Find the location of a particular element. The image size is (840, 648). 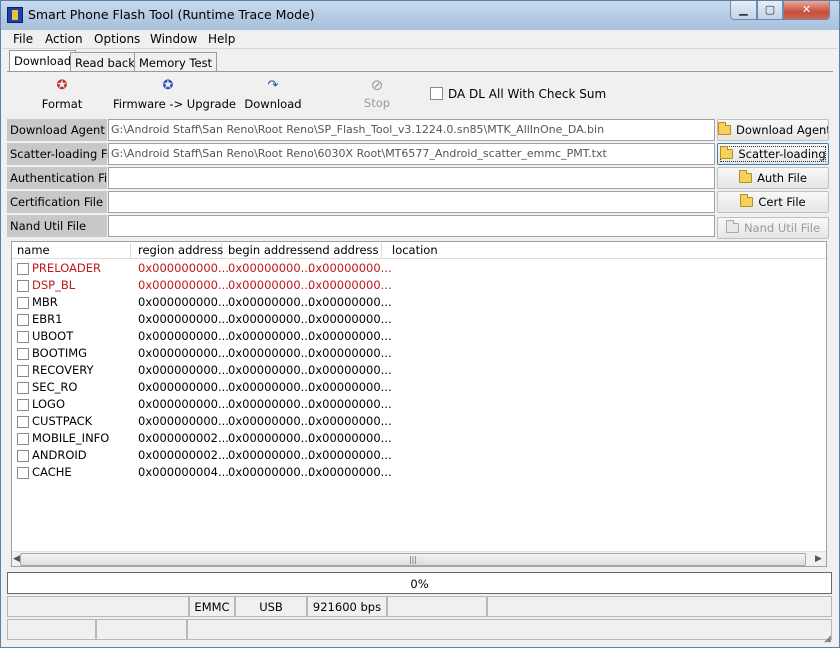

firmware-upgrade-icon: ✪ is located at coordinates (168, 85).